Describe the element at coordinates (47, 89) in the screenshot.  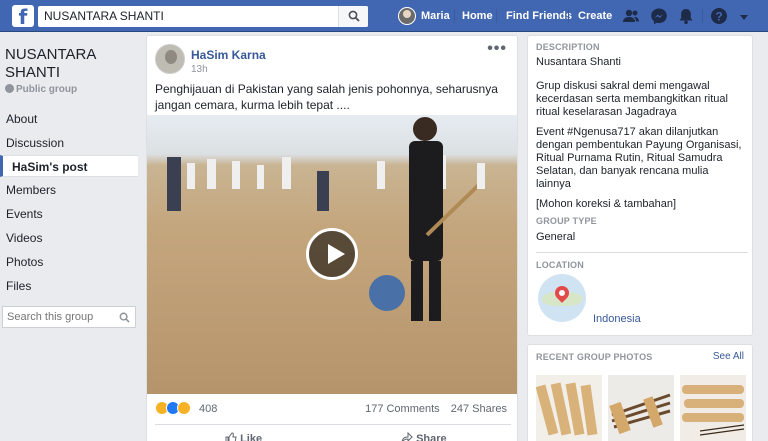
I see `group-privacy-label: Public group` at that location.